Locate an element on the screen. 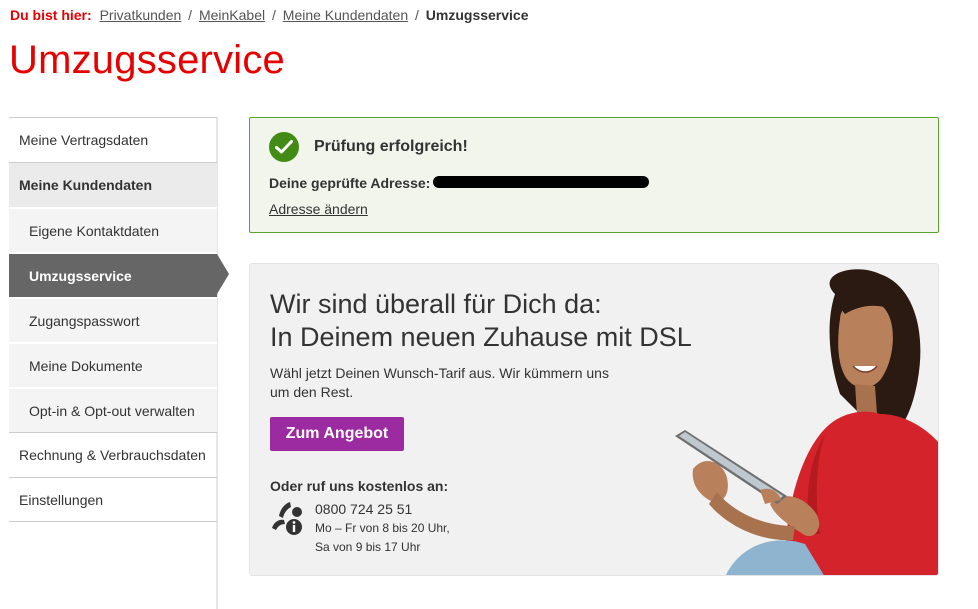  sidebar-item-zugangspasswort: Zugangspasswort is located at coordinates (113, 319).